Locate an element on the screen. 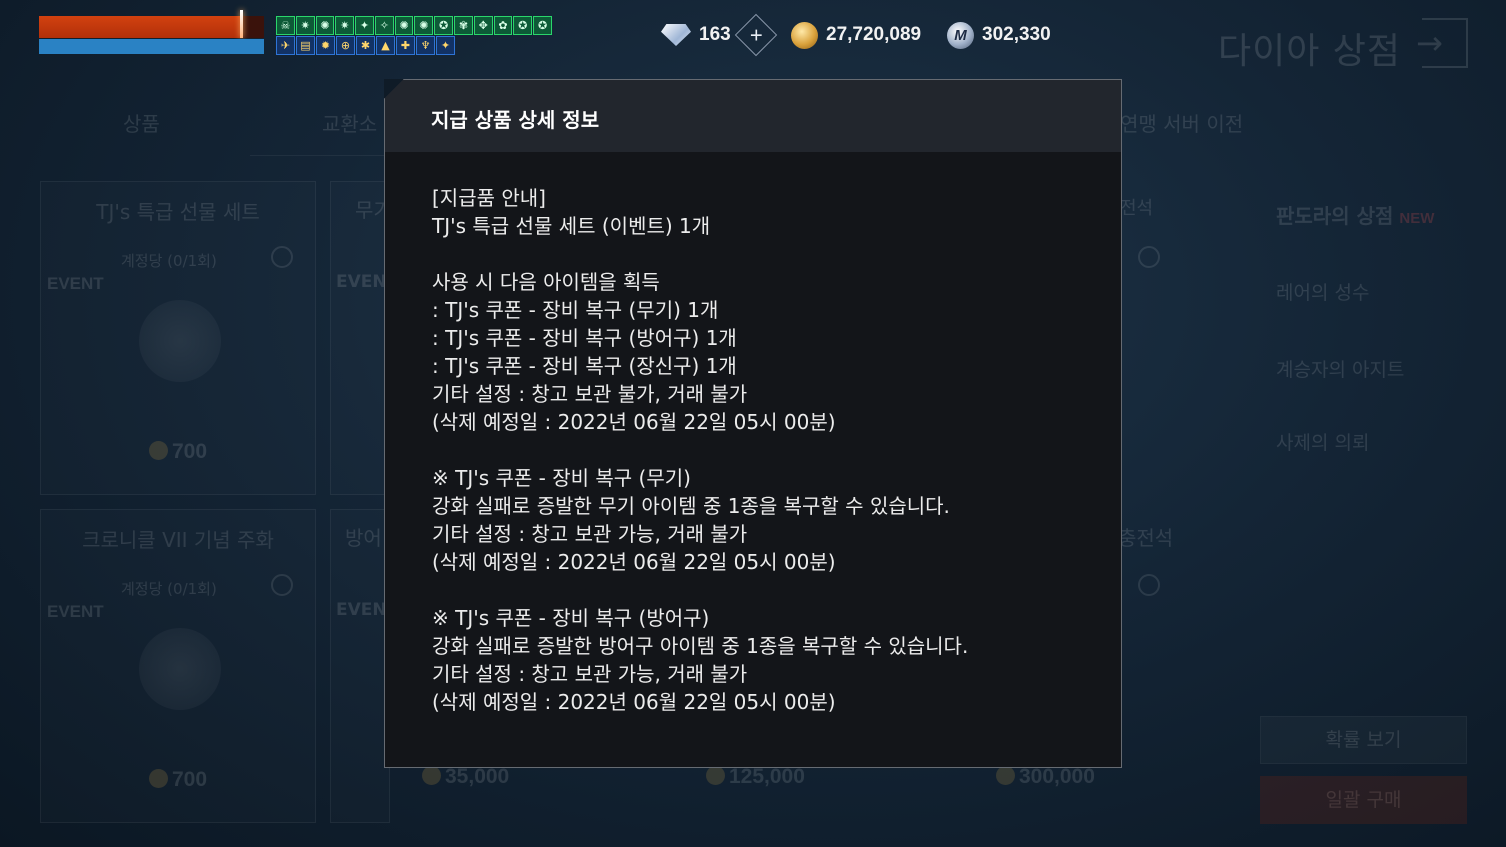  gold-coin-icon is located at coordinates (804, 35).